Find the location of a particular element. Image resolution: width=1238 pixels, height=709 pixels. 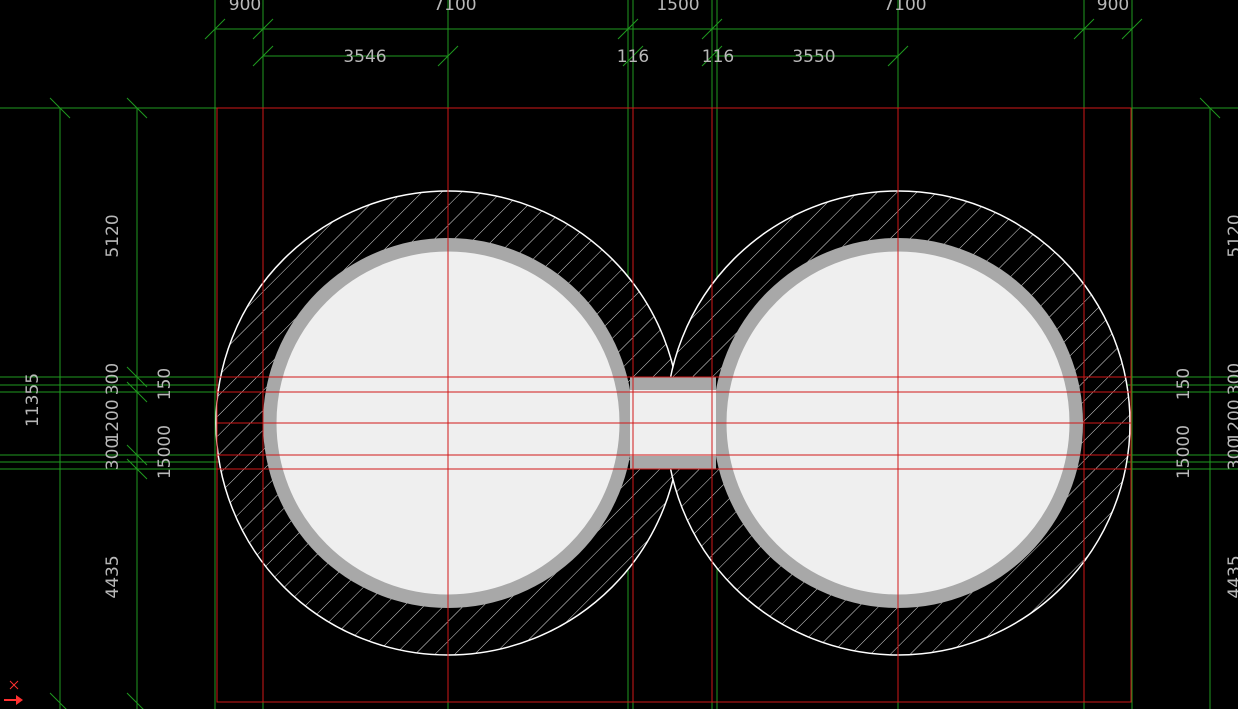

dim-left-lower: 4435 is located at coordinates (113, 576).